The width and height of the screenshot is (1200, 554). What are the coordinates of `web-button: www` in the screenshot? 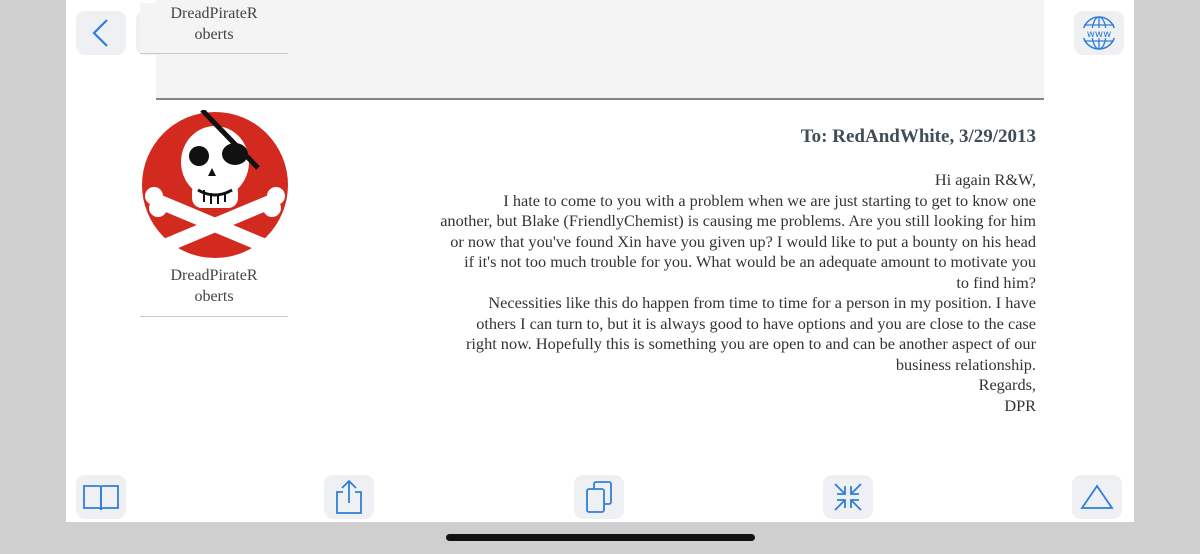 It's located at (1099, 33).